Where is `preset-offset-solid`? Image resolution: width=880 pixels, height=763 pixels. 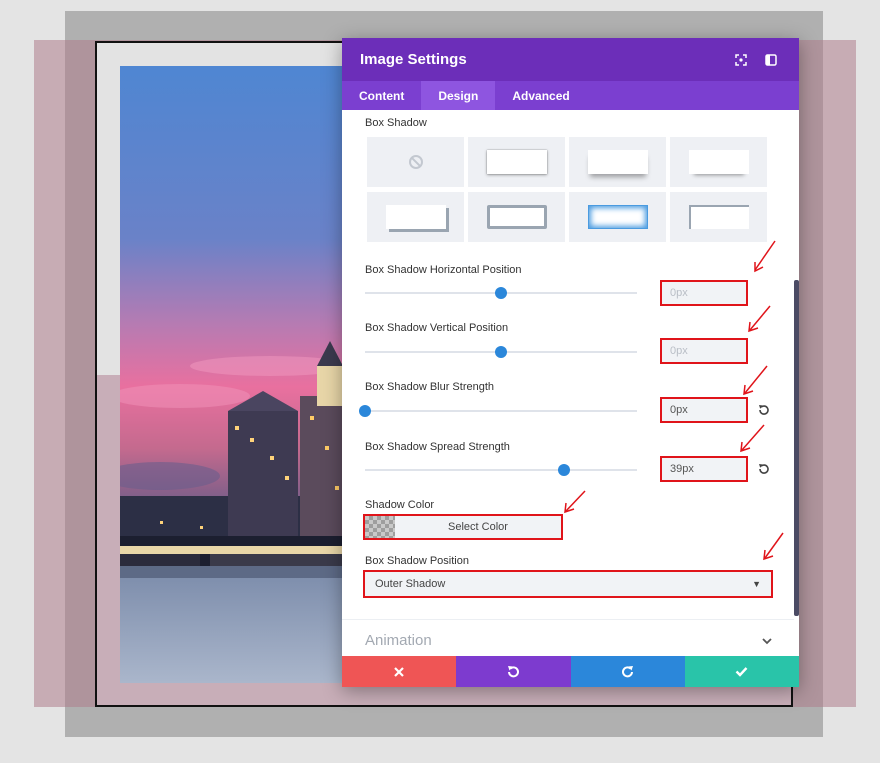
preset-offset-solid is located at coordinates (415, 217).